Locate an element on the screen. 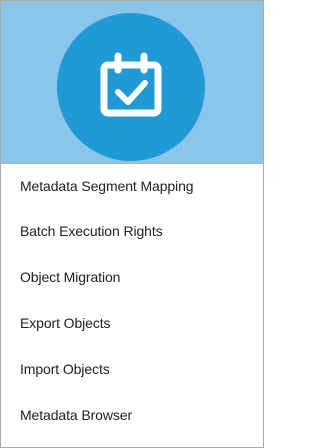 The height and width of the screenshot is (448, 320). menu-item-export-objects: Export Objects is located at coordinates (132, 323).